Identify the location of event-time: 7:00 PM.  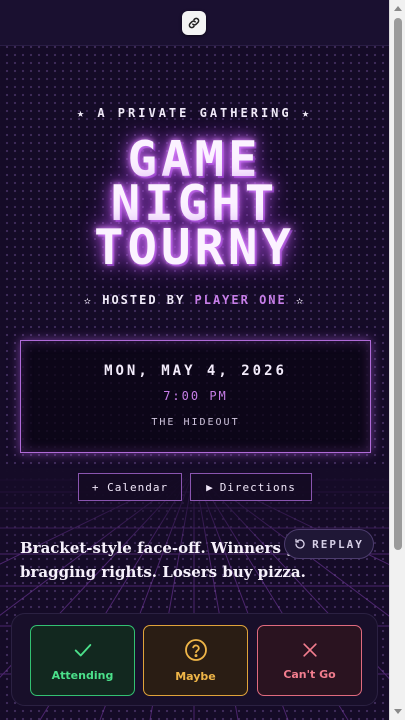
(195, 396).